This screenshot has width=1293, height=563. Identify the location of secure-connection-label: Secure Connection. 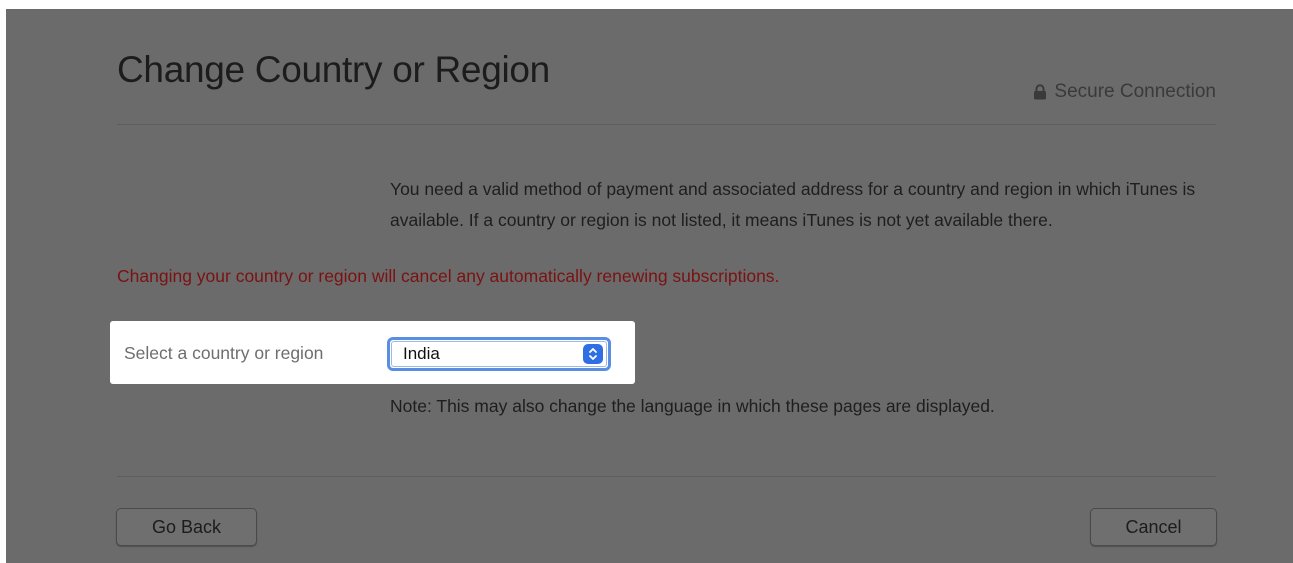
(1135, 91).